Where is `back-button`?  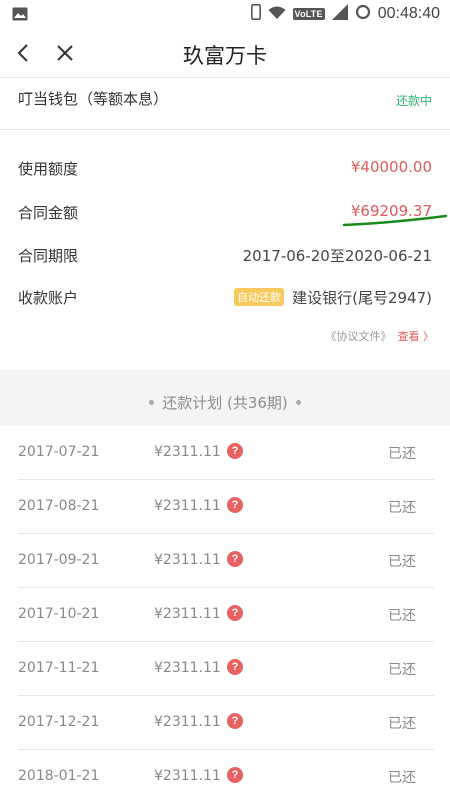 back-button is located at coordinates (23, 53).